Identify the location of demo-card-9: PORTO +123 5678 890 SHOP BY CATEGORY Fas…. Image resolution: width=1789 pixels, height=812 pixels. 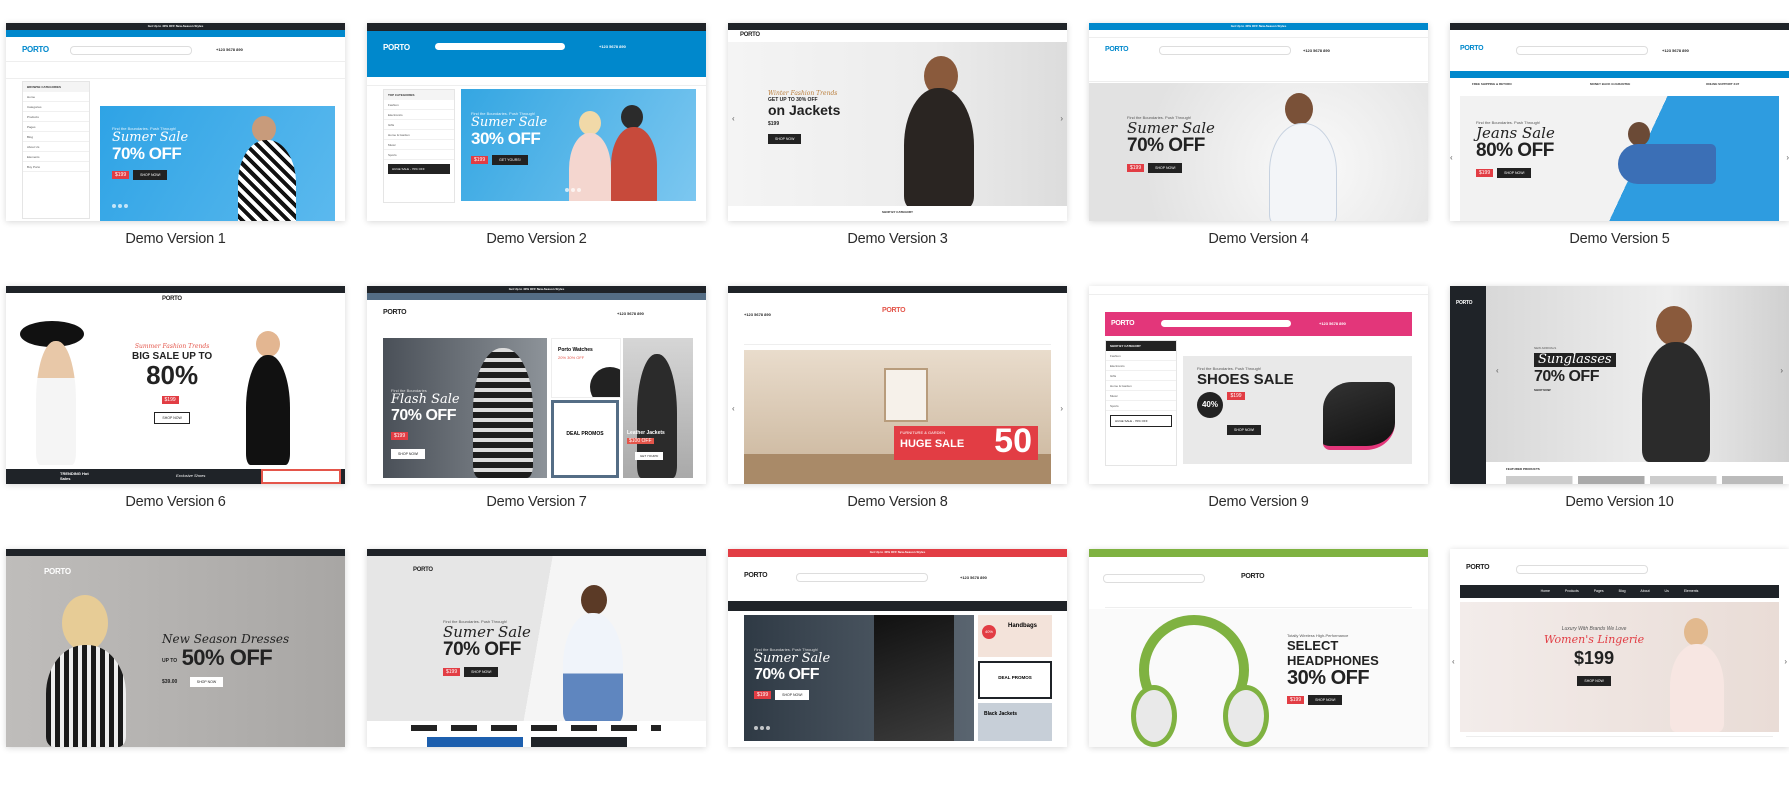
(1258, 417).